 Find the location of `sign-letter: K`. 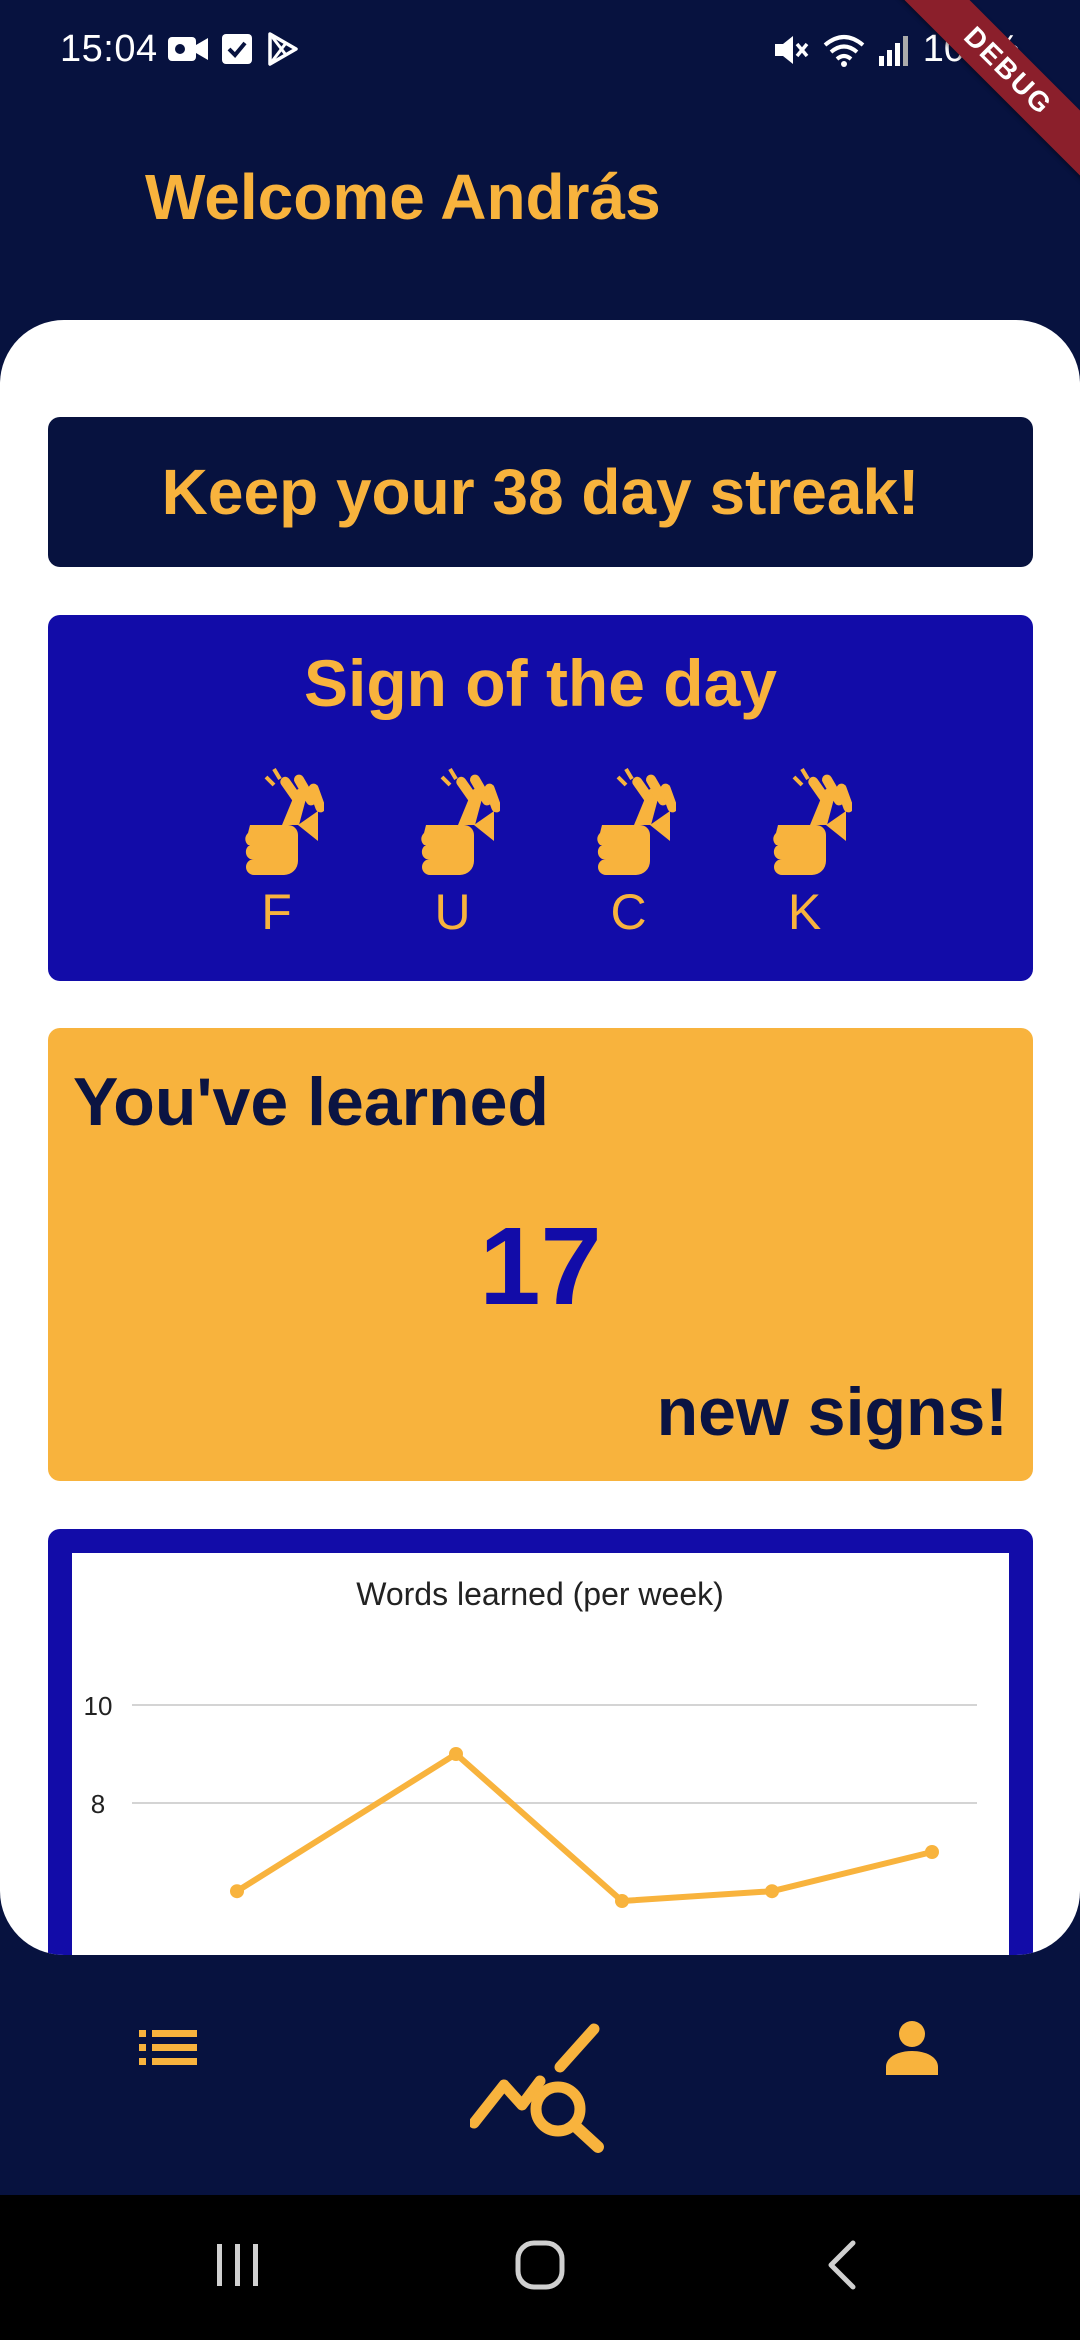

sign-letter: K is located at coordinates (805, 852).